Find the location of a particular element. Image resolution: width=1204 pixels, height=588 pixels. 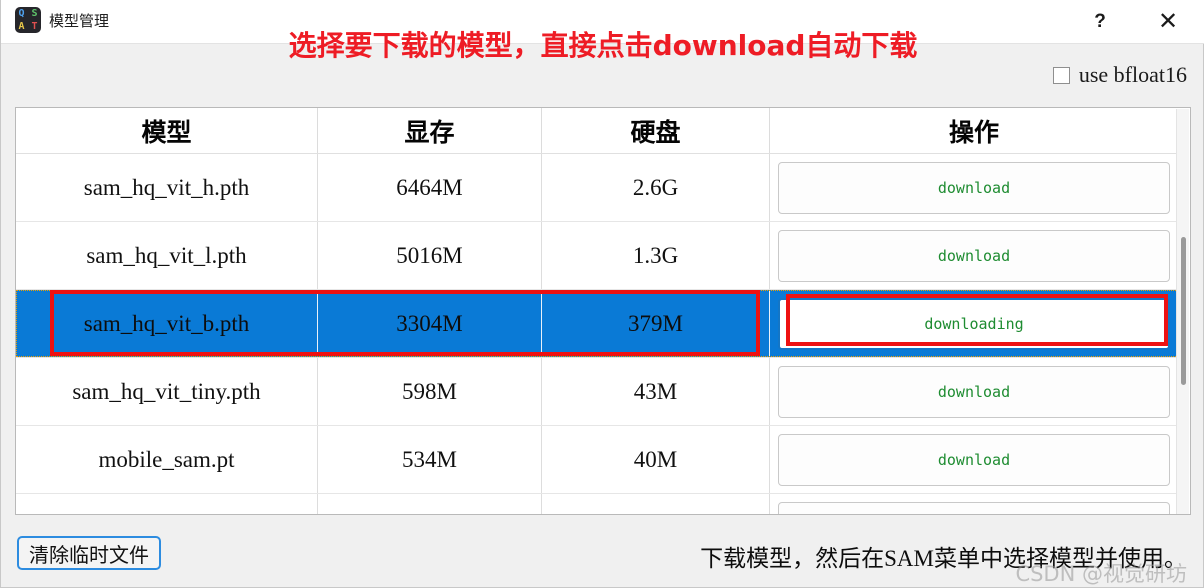

table-row-selected: sam_hq_vit_b.pth 3304M 379M downloading is located at coordinates (597, 324).